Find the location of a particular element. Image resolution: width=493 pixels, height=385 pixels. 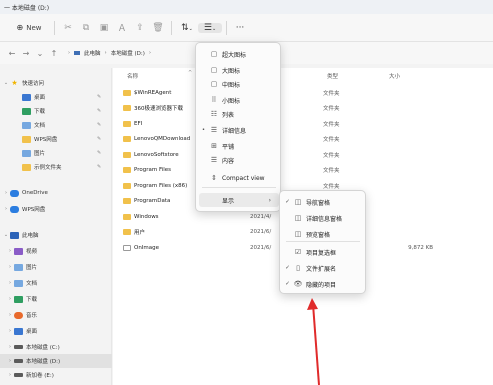

file-row: 360极速浏览器下载3 17:26文件夹 is located at coordinates (303, 108).